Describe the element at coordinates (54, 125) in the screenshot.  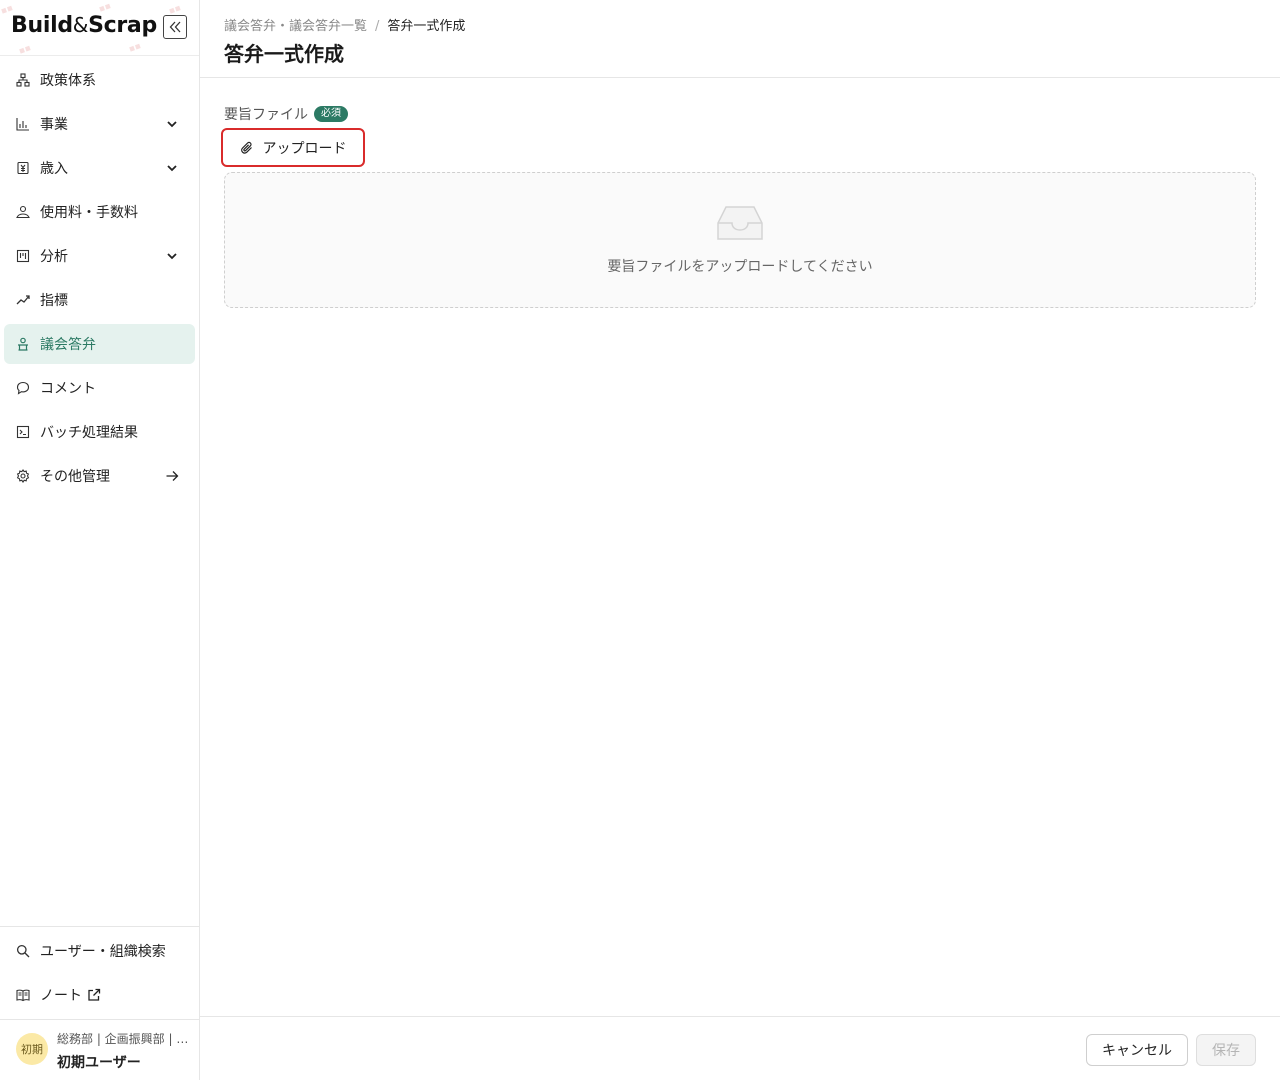
I see `sidebar-item-label: 事業` at that location.